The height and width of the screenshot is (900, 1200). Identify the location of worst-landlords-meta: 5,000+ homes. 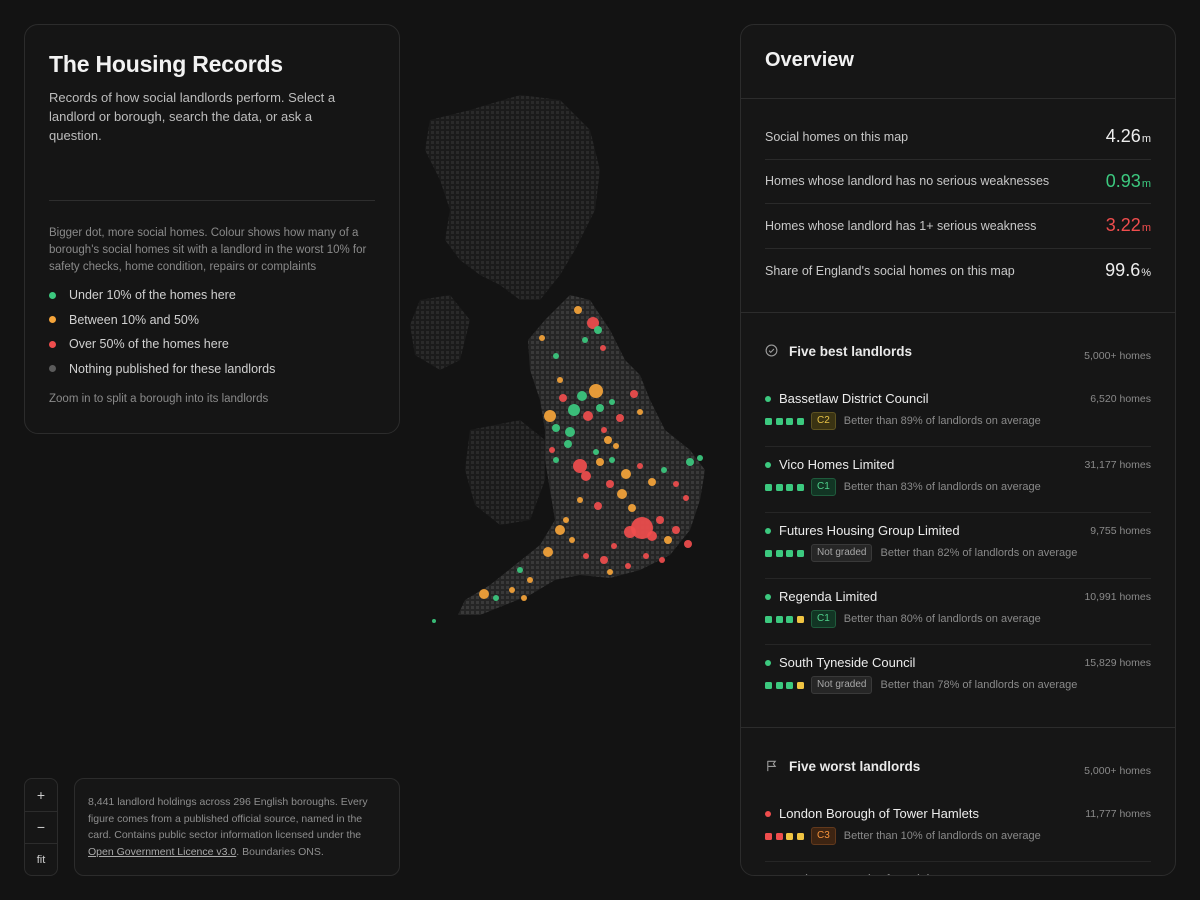
(1117, 771).